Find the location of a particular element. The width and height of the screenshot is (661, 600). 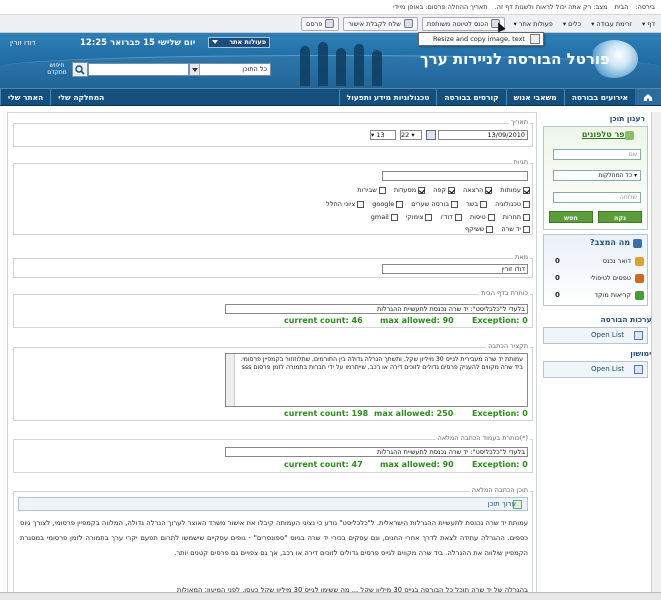

calendar-icon is located at coordinates (431, 135).